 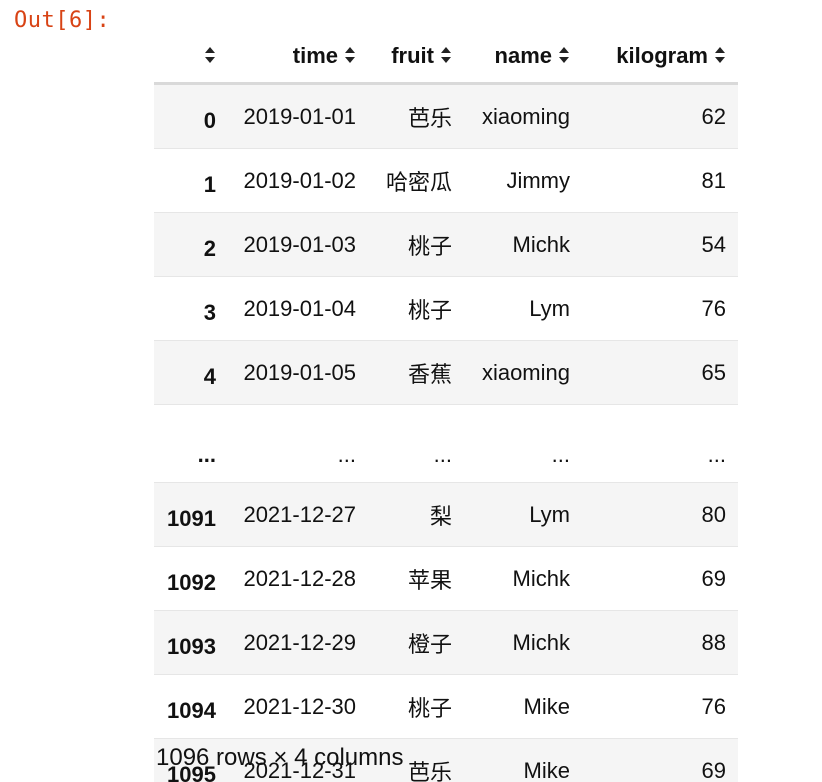 I want to click on cell-fruit: 哈密瓜, so click(x=416, y=180).